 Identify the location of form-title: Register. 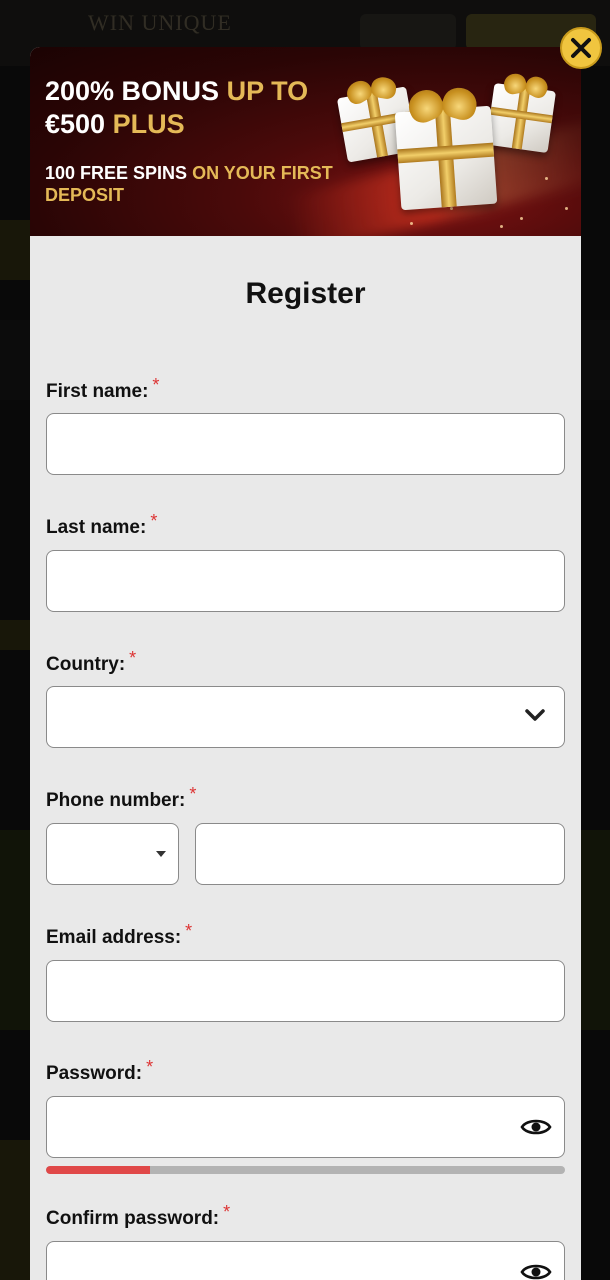
(305, 293).